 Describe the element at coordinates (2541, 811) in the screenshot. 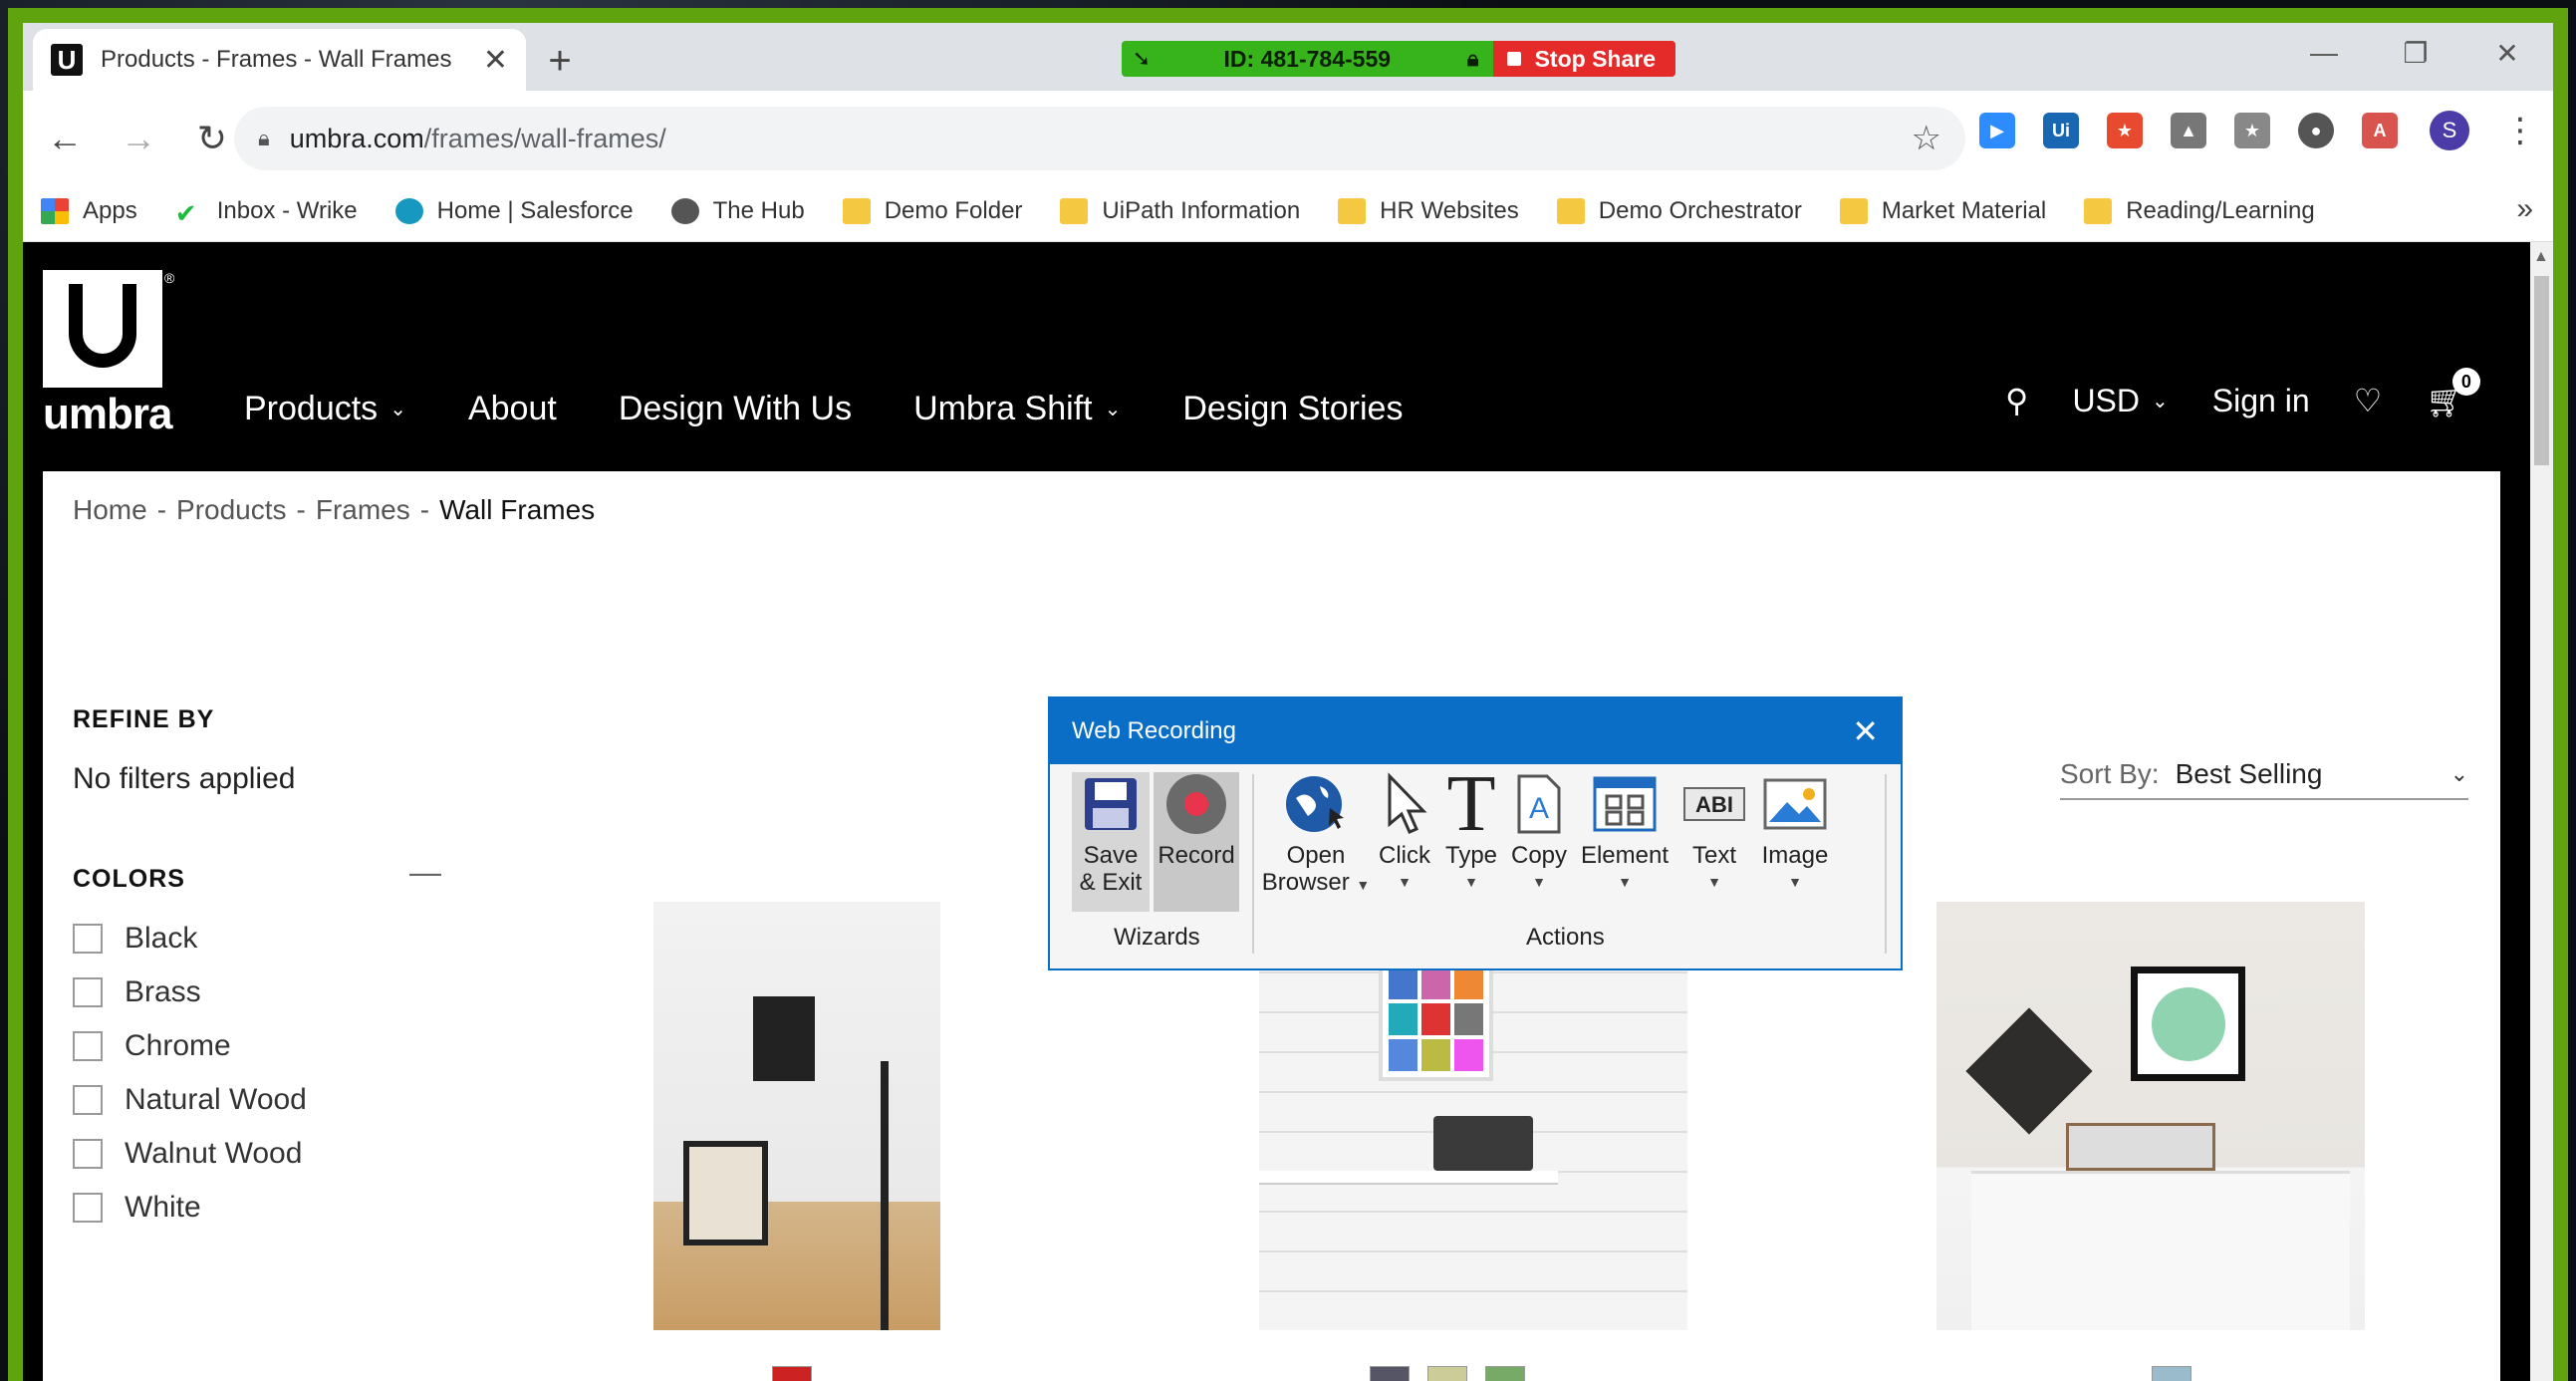

I see `page-scrollbar: ▲` at that location.